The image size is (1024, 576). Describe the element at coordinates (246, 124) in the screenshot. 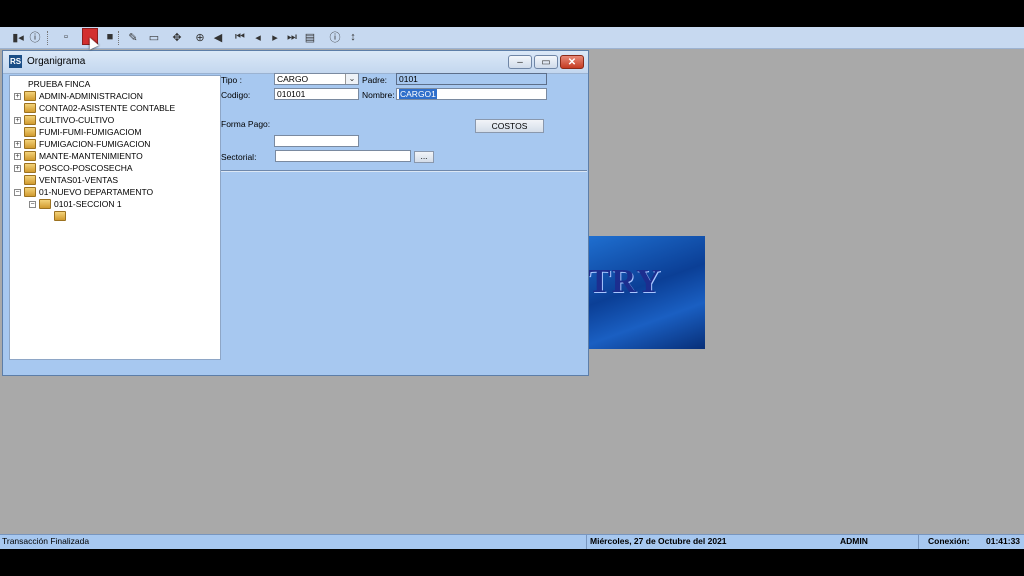

I see `forma-pago-label: Forma Pago:` at that location.